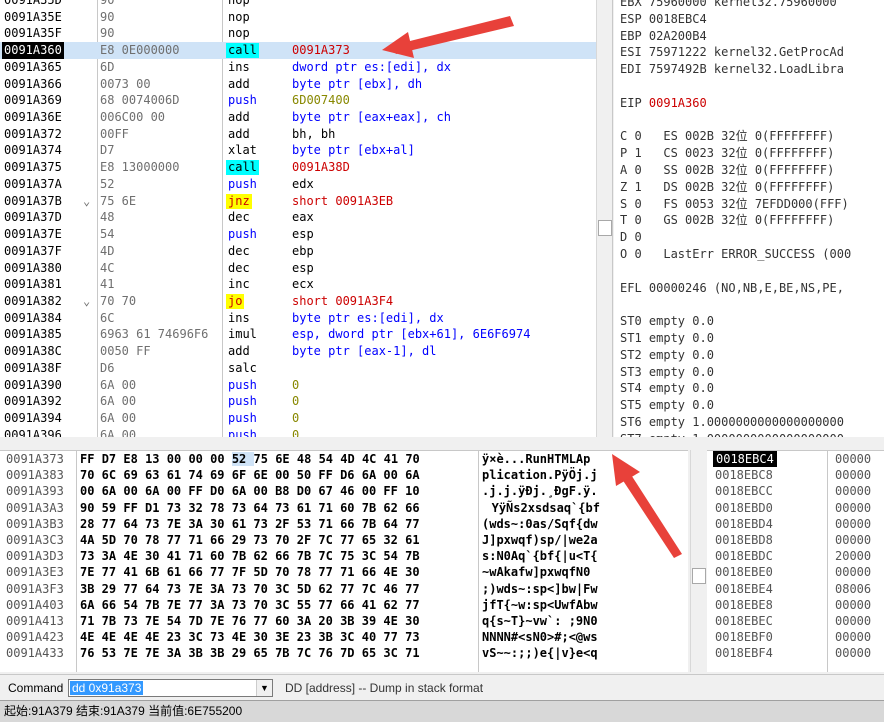 This screenshot has width=884, height=722. Describe the element at coordinates (795, 459) in the screenshot. I see `stack-row: 0018EBC4 00000` at that location.